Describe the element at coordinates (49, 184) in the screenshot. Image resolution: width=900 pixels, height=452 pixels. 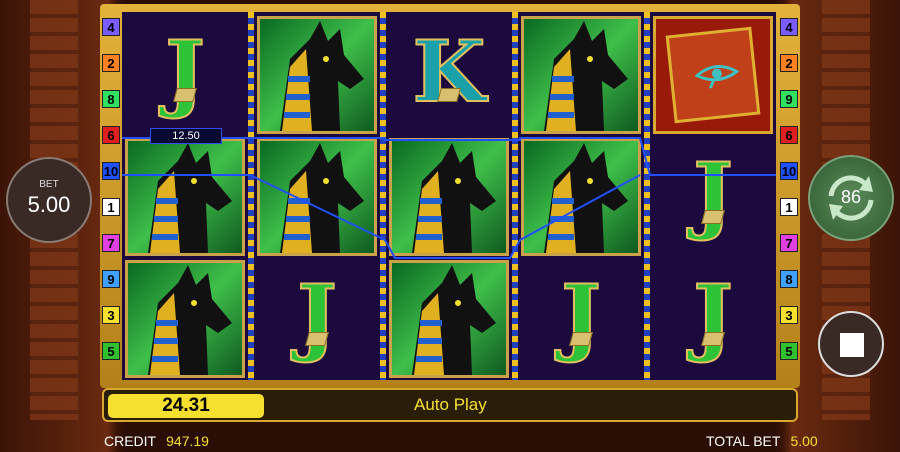
I see `bet-label: BET` at that location.